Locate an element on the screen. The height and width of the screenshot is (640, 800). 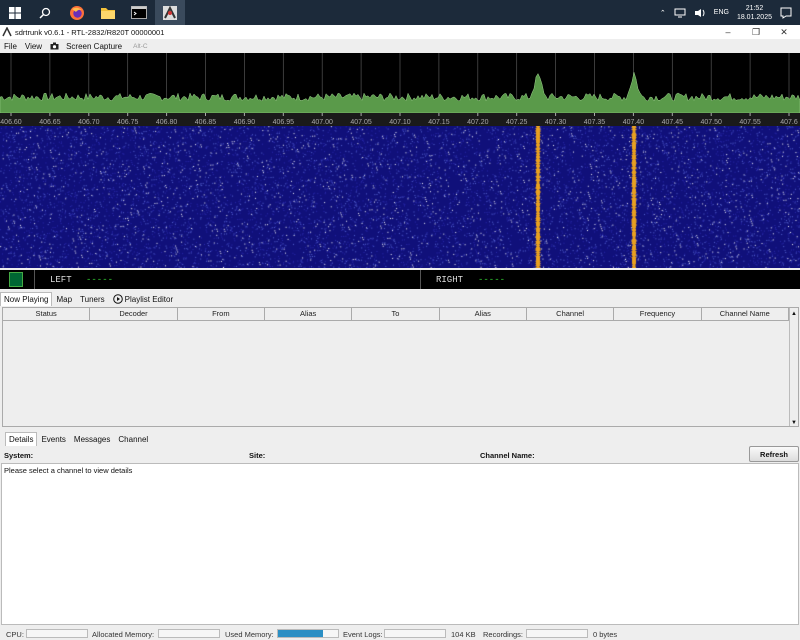
frequency-label: 406.80 is located at coordinates (167, 122).